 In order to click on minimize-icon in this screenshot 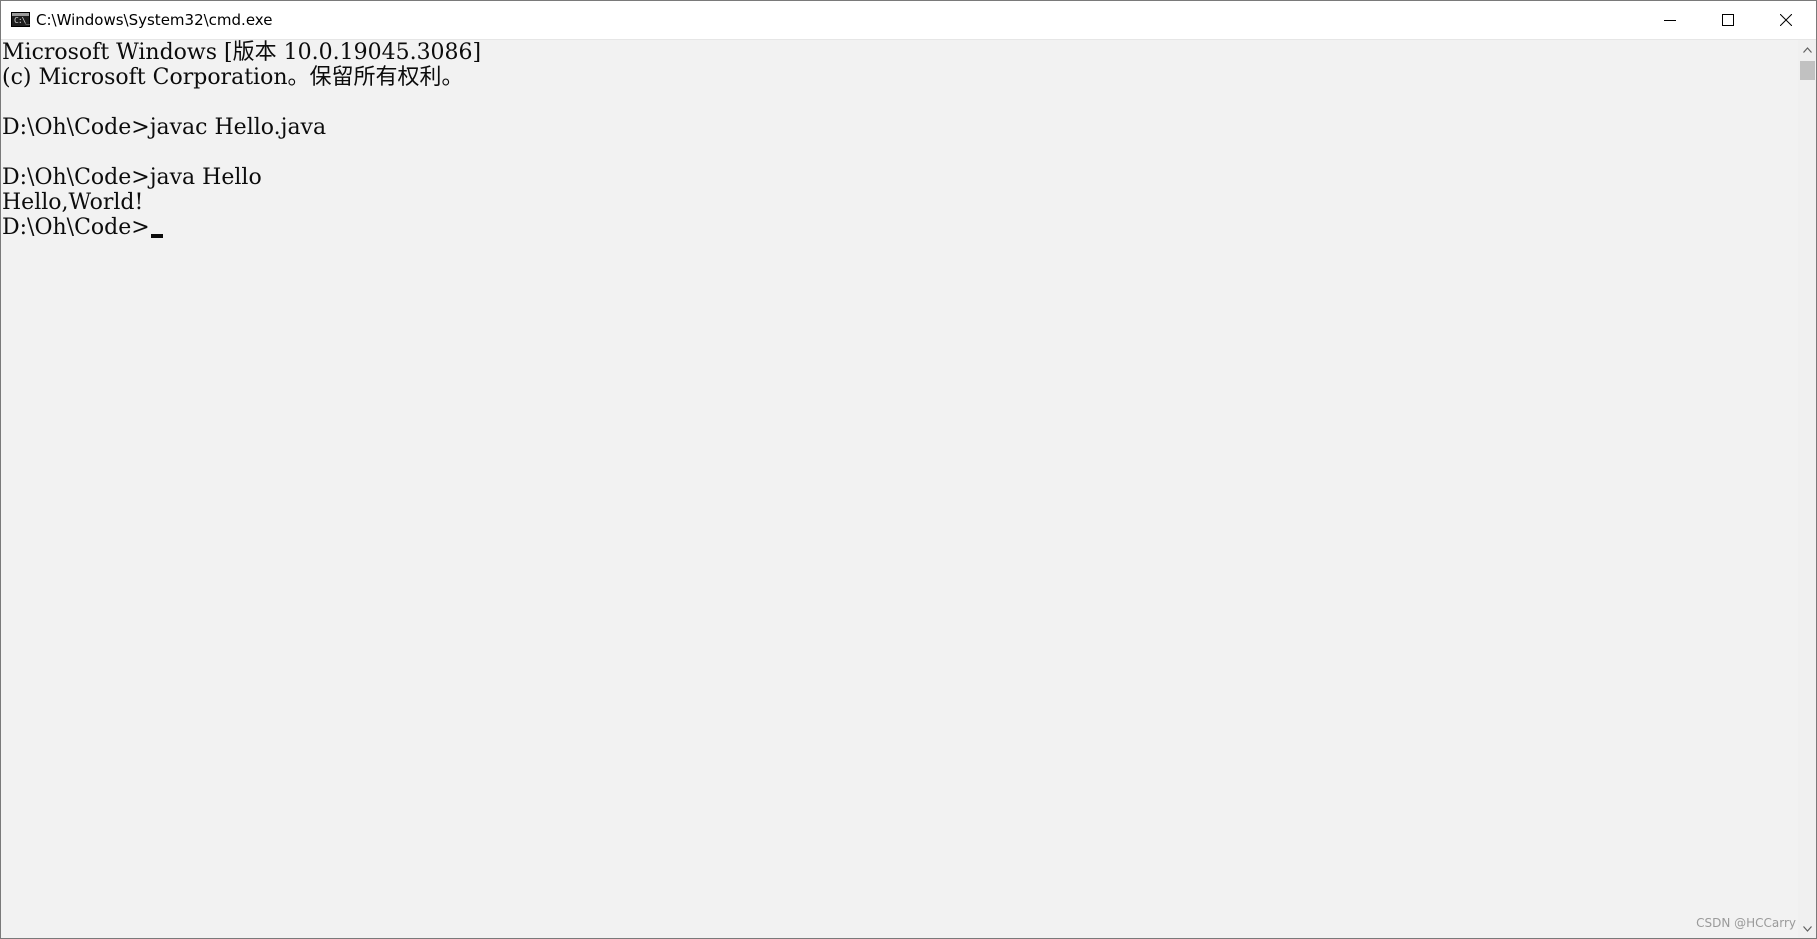, I will do `click(1670, 20)`.